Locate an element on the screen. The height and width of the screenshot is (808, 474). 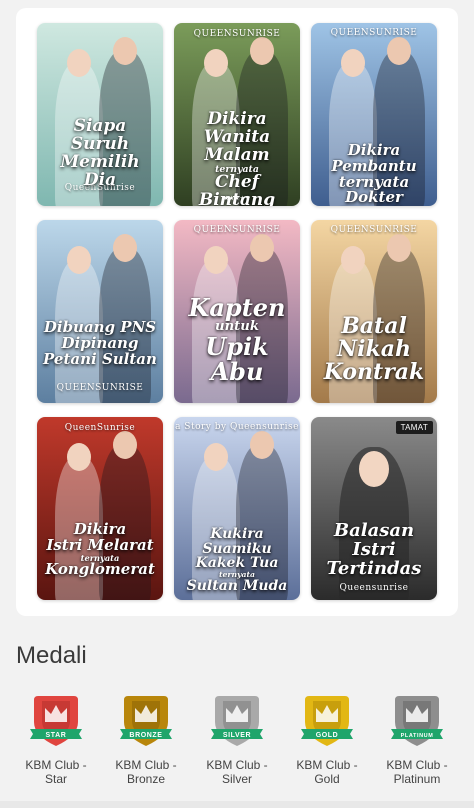
cover-title-line: Konglomerat is located at coordinates (100, 569).